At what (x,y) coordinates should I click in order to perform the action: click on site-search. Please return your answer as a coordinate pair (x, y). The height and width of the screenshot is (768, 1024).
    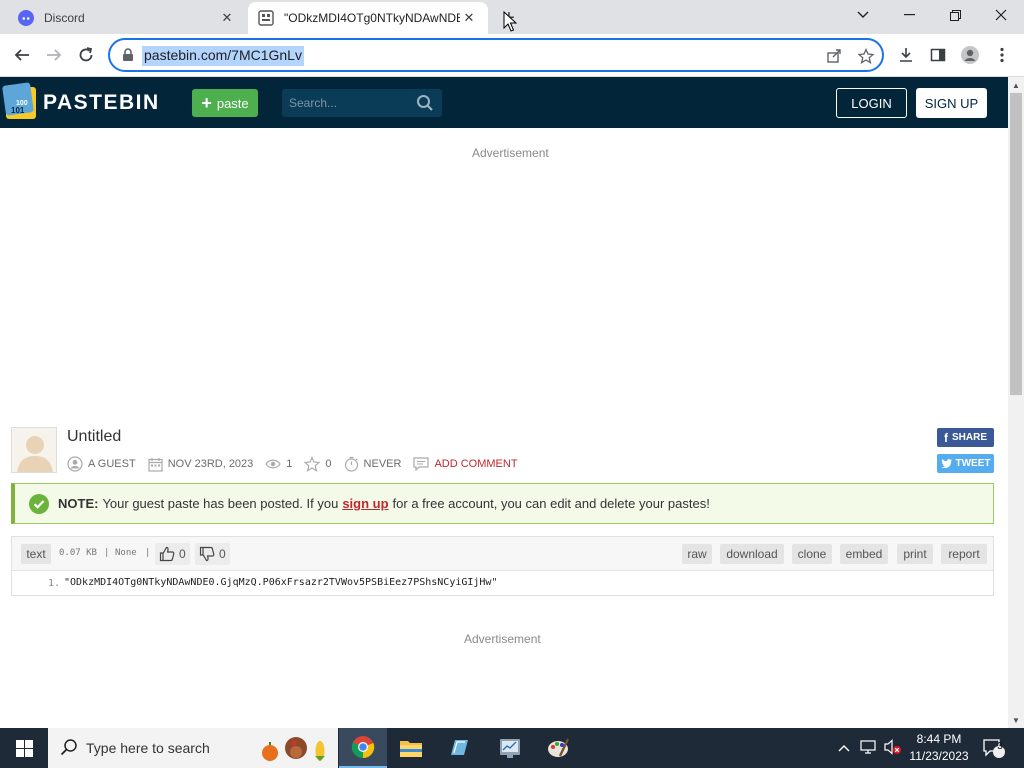
    Looking at the image, I should click on (362, 103).